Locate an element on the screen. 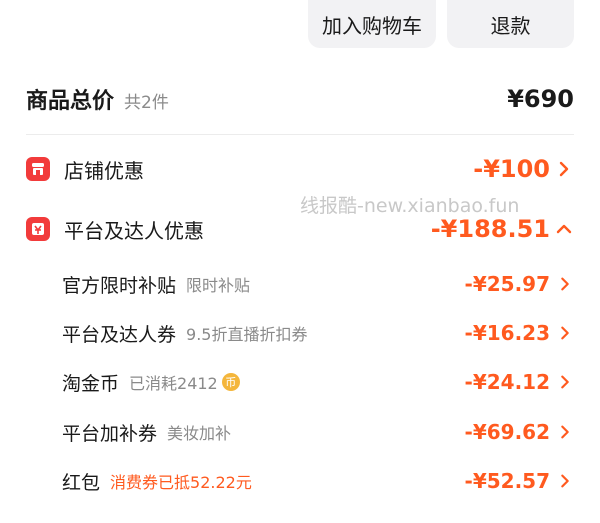 The height and width of the screenshot is (523, 600). store-discount-row: 店铺优惠 -¥100 is located at coordinates (300, 169).